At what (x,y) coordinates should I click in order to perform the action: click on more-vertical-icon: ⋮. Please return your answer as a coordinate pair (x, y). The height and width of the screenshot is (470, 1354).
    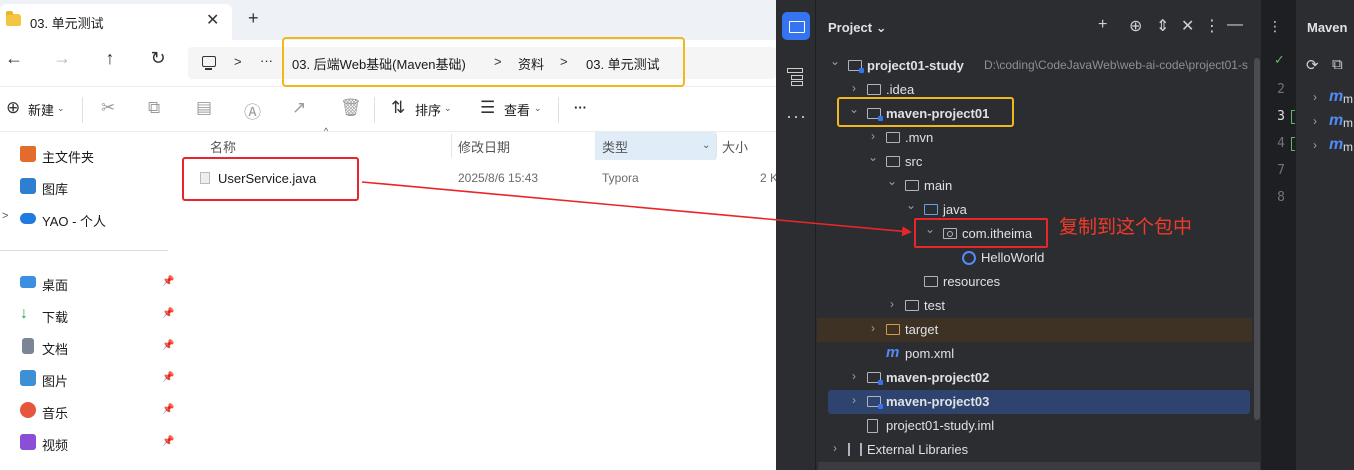
    Looking at the image, I should click on (1275, 26).